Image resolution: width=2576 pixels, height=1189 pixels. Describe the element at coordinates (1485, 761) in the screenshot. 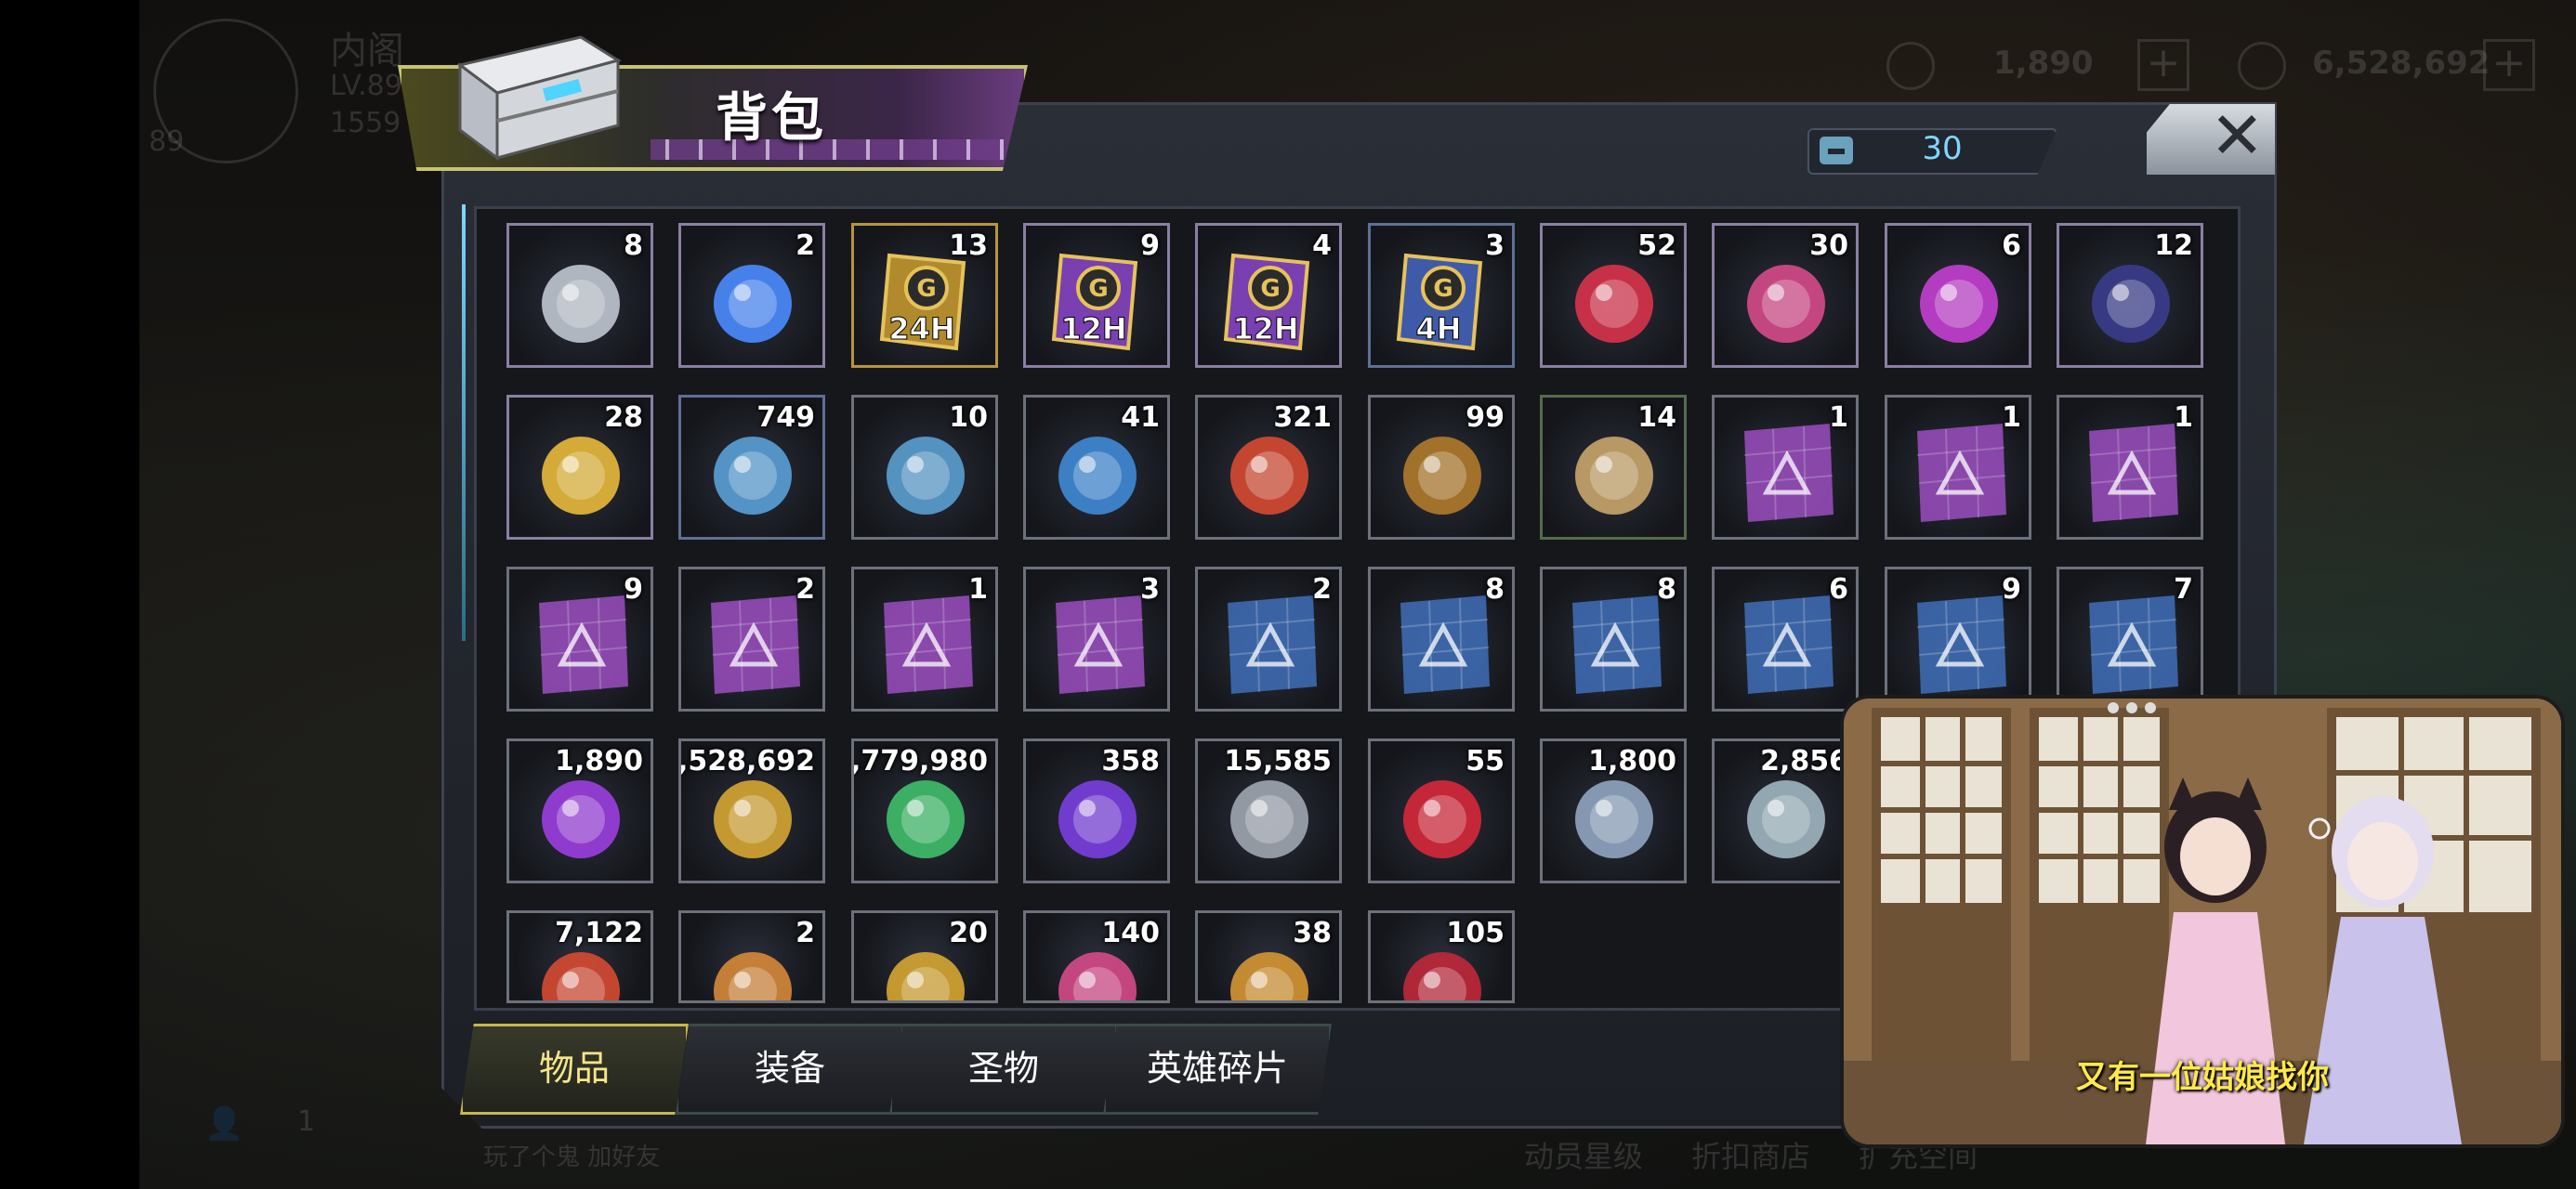

I see `item-count: 55` at that location.